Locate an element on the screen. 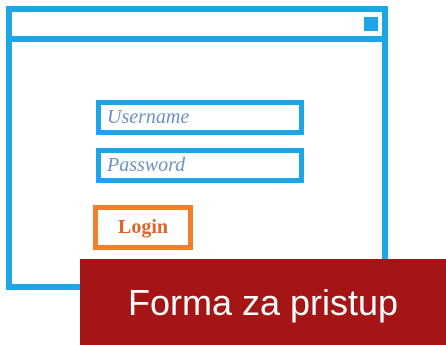  username-input is located at coordinates (200, 117).